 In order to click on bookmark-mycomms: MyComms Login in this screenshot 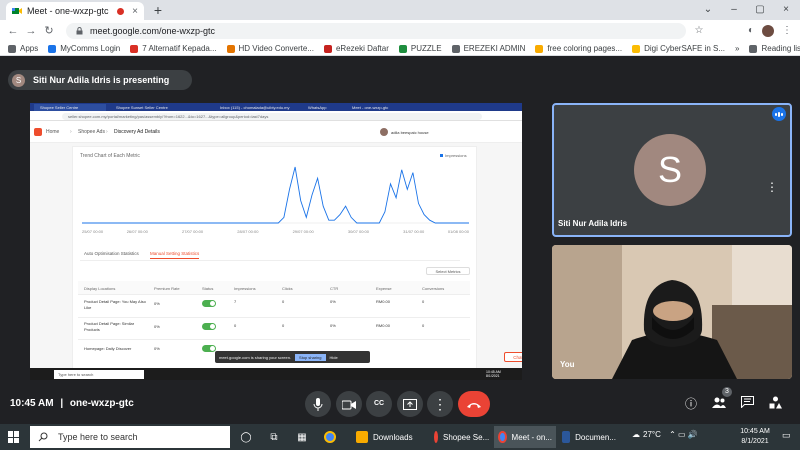, I will do `click(84, 48)`.